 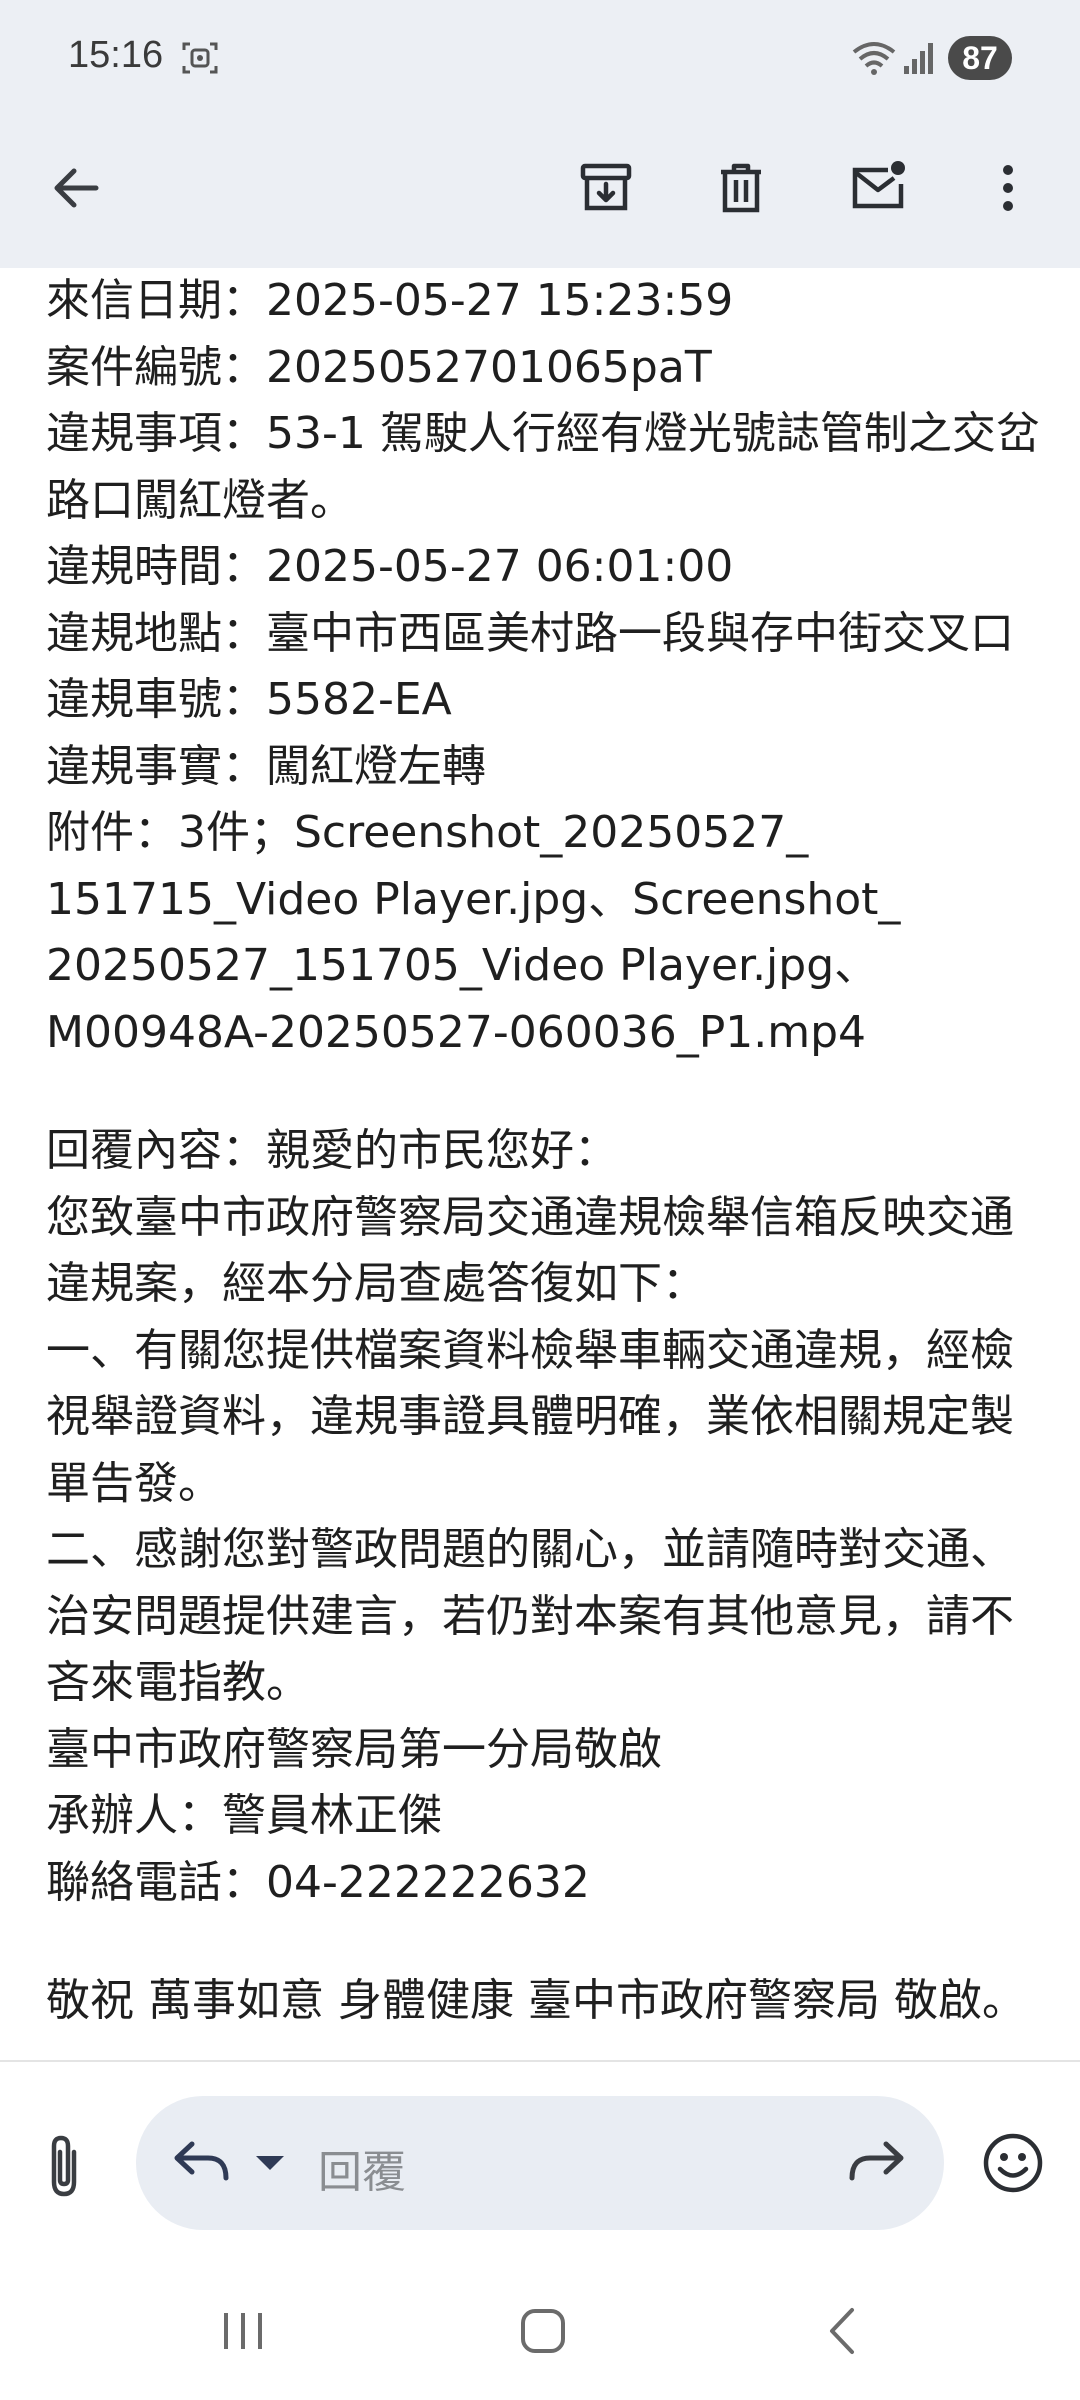 I want to click on reply-paragraph: 二、感謝您對警政問題的關心，並請隨時對交通、, so click(x=530, y=1549).